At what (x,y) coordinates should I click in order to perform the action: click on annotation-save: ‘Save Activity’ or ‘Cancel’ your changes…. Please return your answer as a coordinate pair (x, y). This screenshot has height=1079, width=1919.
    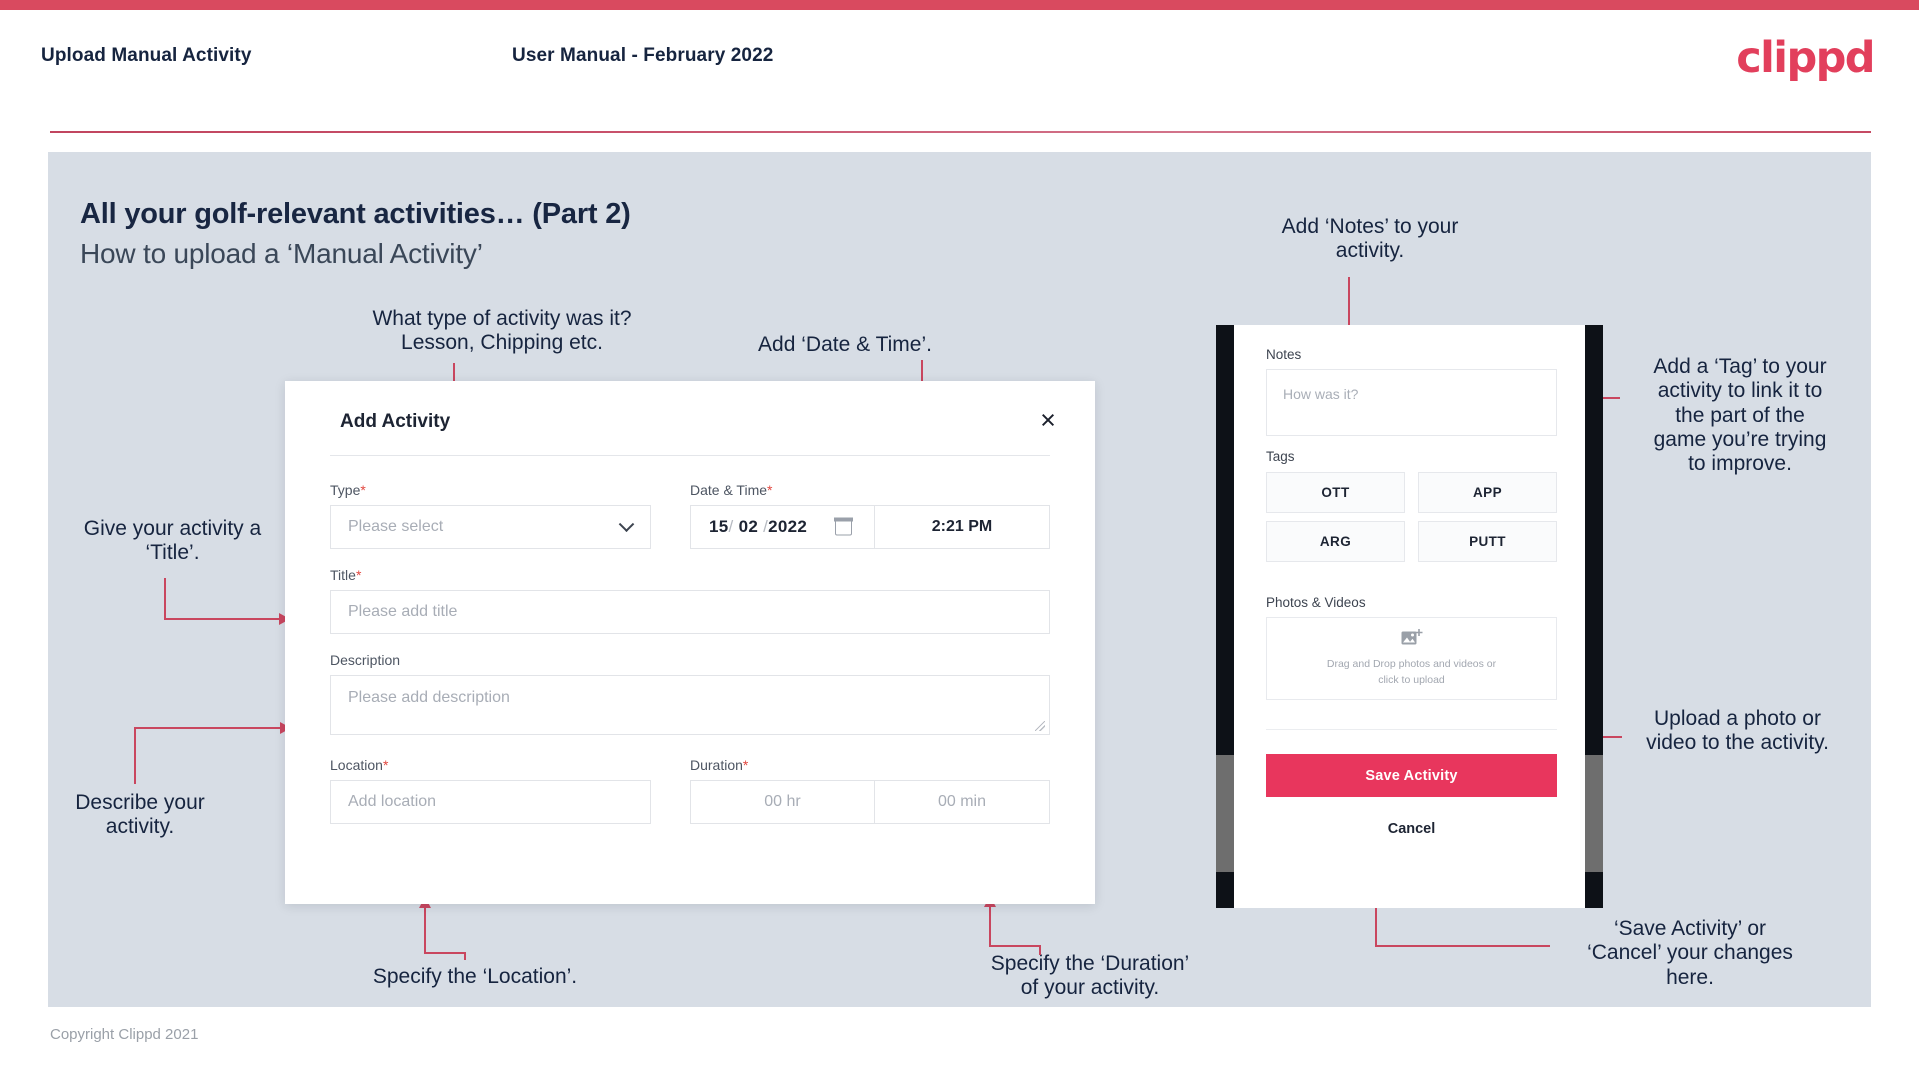
    Looking at the image, I should click on (1690, 953).